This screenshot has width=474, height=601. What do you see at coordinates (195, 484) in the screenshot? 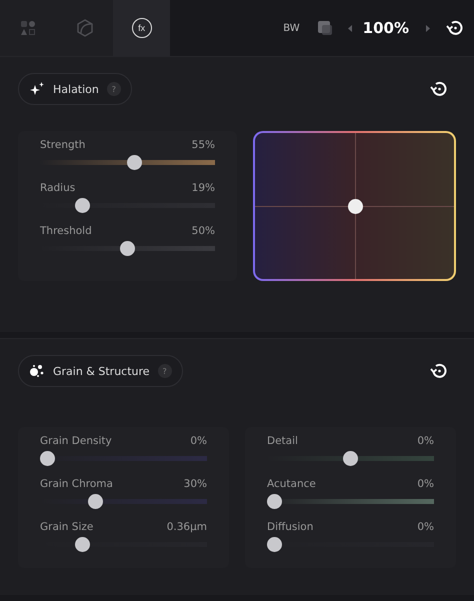
I see `slider-reading: 30%` at bounding box center [195, 484].